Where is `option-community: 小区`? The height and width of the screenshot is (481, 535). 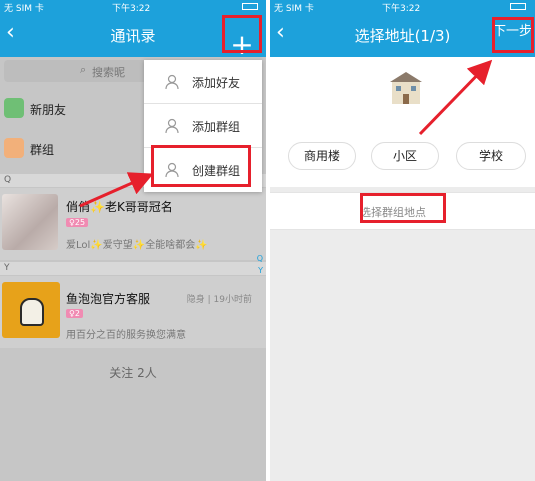 option-community: 小区 is located at coordinates (405, 156).